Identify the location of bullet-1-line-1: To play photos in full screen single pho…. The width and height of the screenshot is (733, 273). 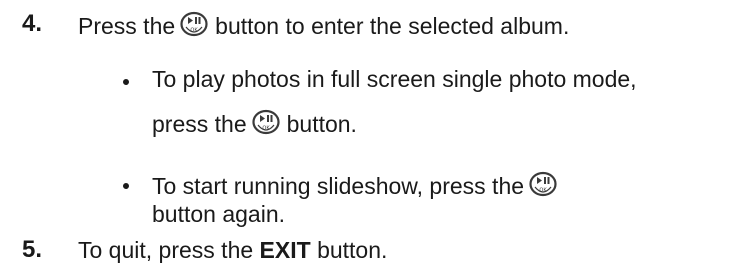
(394, 79).